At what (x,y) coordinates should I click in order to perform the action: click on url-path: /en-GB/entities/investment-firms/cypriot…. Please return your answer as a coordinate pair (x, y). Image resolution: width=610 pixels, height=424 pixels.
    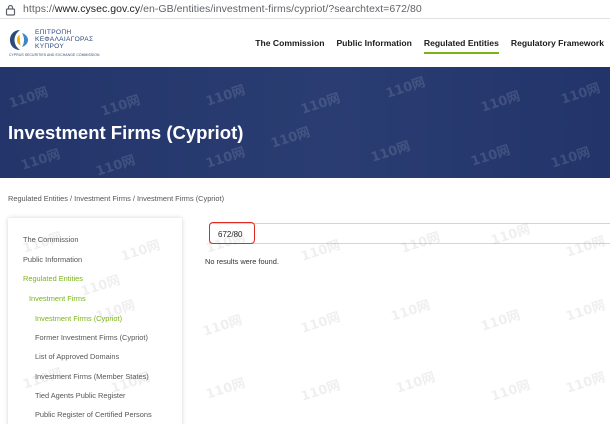
    Looking at the image, I should click on (281, 9).